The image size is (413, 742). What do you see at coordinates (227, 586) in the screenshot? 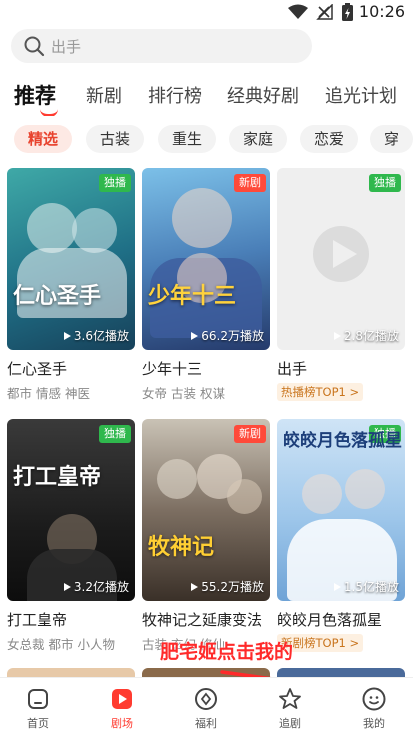
I see `play-count: 55.2万播放` at bounding box center [227, 586].